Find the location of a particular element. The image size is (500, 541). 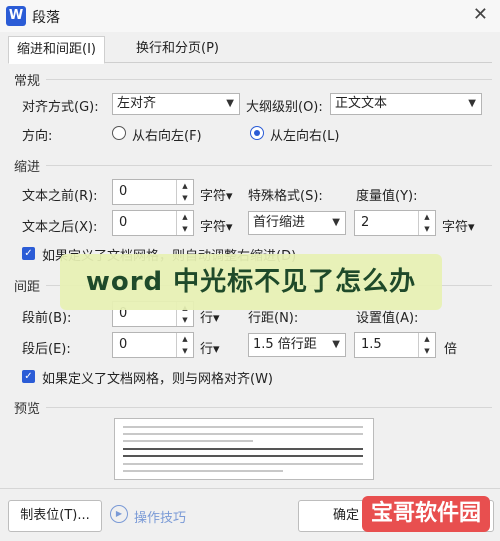

snap-to-grid-label: 如果定义了文档网格，则与网格对齐(W) is located at coordinates (157, 377).